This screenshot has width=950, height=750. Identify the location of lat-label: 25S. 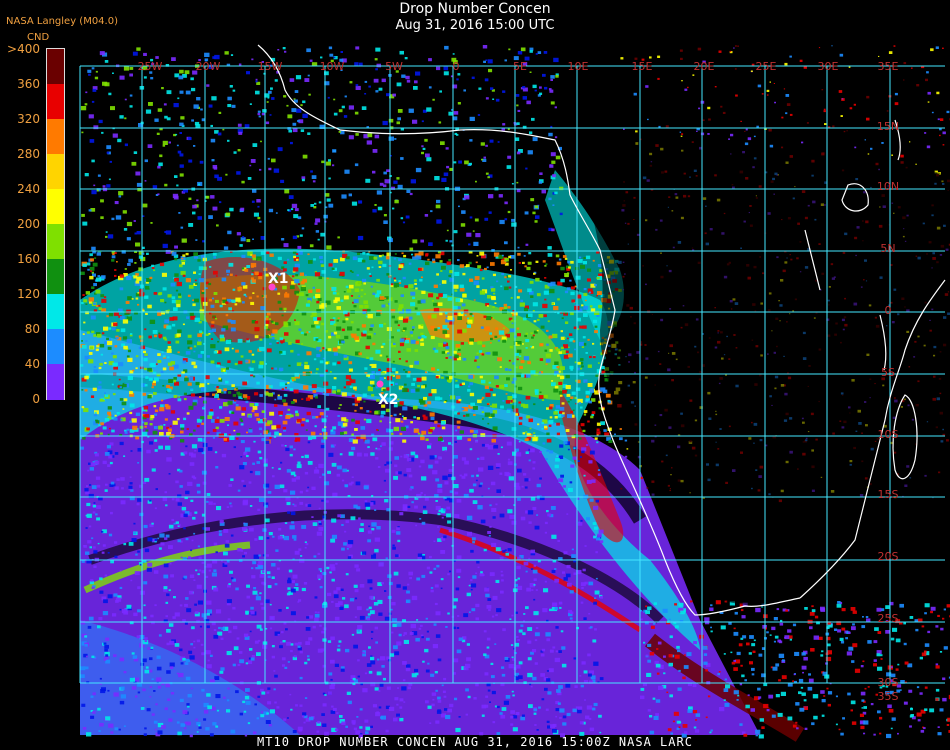
(888, 618).